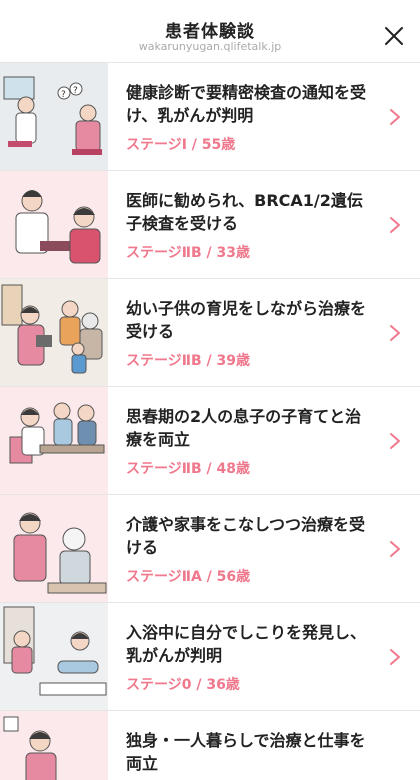 The image size is (420, 780). Describe the element at coordinates (188, 577) in the screenshot. I see `story-stage: ステージⅡA / 56歳` at that location.